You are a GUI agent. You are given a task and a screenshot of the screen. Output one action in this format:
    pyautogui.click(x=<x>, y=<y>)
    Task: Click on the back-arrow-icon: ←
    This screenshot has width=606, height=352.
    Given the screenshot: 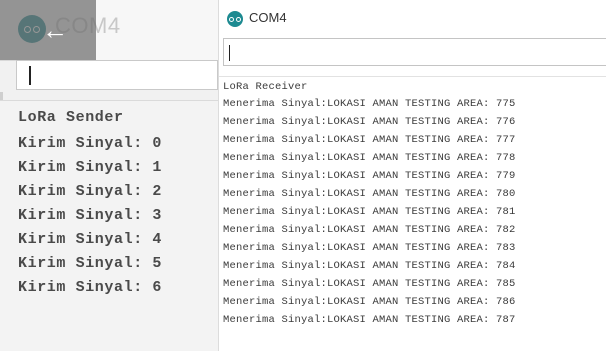 What is the action you would take?
    pyautogui.click(x=55, y=30)
    